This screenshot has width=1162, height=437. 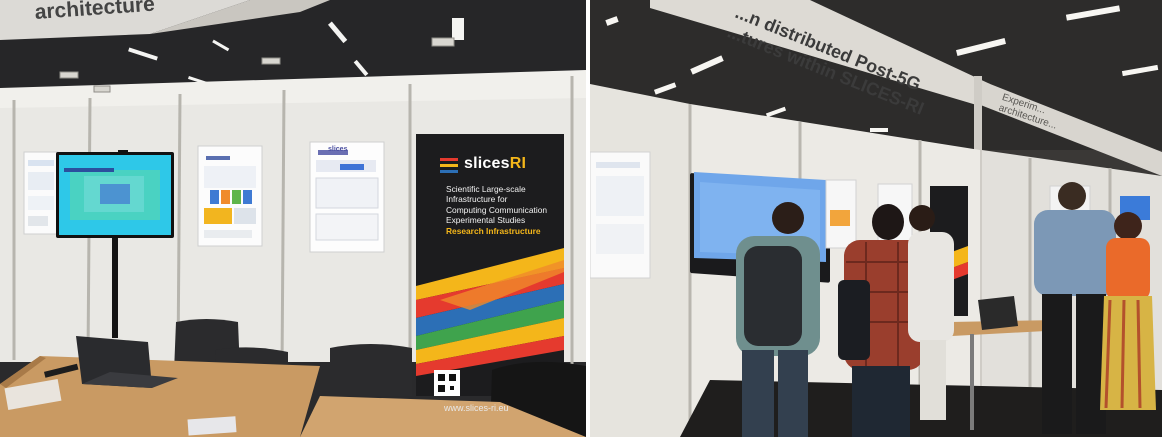 What do you see at coordinates (490, 265) in the screenshot?
I see `rollup-banner` at bounding box center [490, 265].